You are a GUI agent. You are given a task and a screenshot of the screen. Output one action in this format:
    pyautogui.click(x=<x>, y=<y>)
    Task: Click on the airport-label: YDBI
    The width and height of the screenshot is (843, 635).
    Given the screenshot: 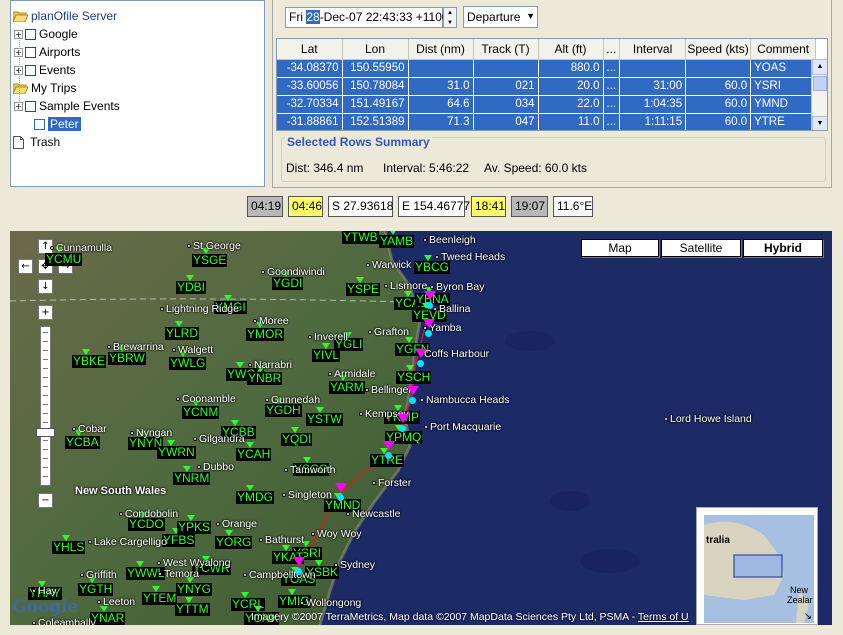 What is the action you would take?
    pyautogui.click(x=191, y=287)
    